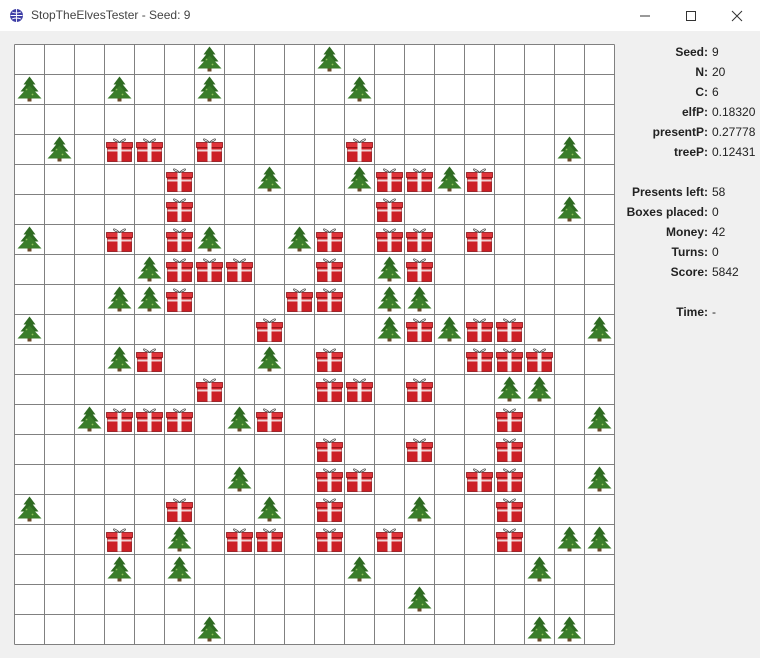 The image size is (760, 658). I want to click on close-button, so click(737, 15).